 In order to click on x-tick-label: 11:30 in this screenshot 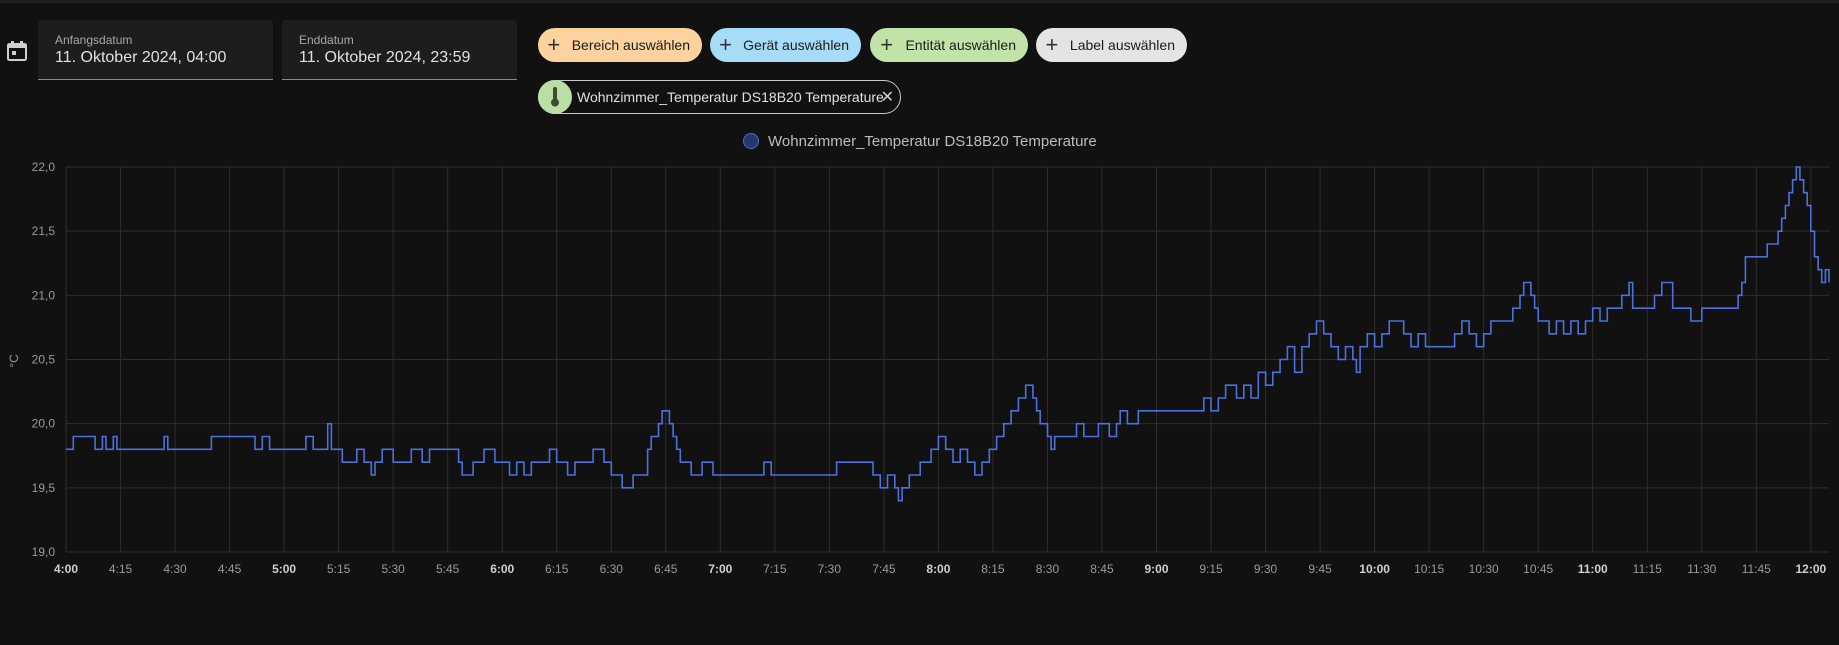, I will do `click(1701, 569)`.